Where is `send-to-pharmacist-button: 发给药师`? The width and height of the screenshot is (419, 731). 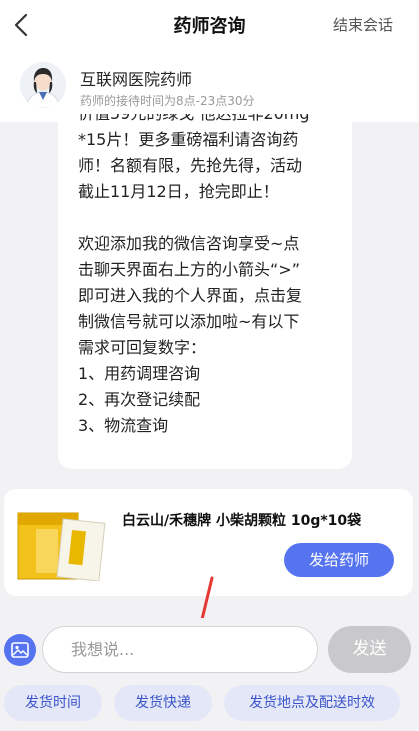 send-to-pharmacist-button: 发给药师 is located at coordinates (339, 560).